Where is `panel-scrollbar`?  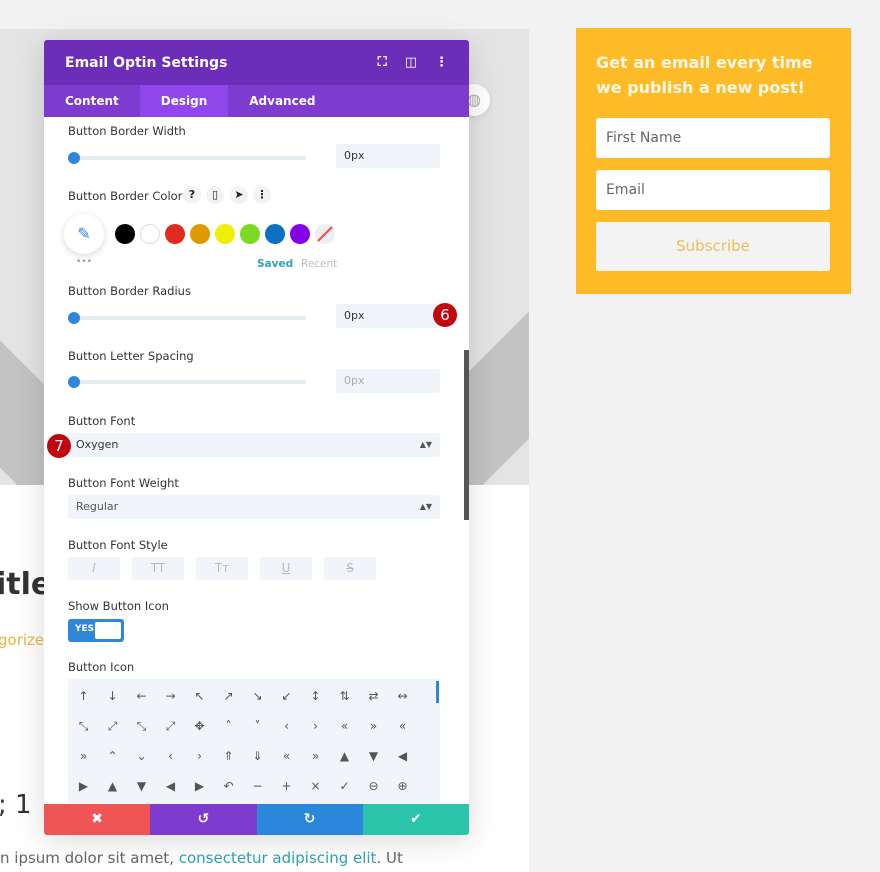 panel-scrollbar is located at coordinates (466, 435).